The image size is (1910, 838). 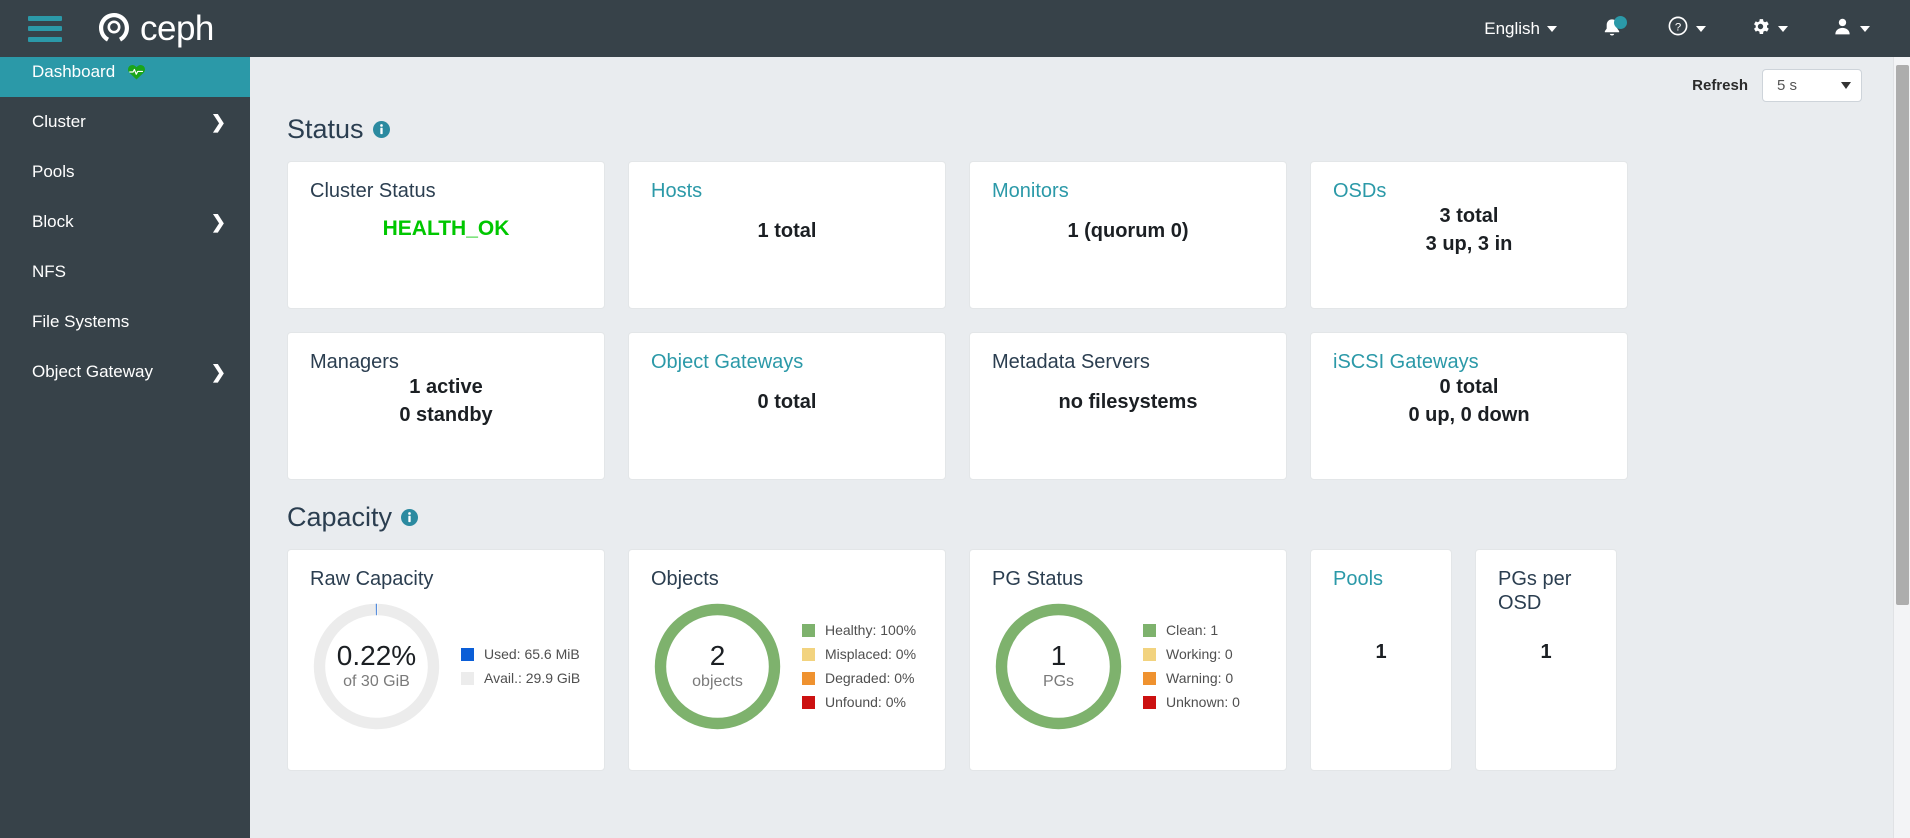 What do you see at coordinates (1098, 517) in the screenshot?
I see `capacity-section-header: Capacity` at bounding box center [1098, 517].